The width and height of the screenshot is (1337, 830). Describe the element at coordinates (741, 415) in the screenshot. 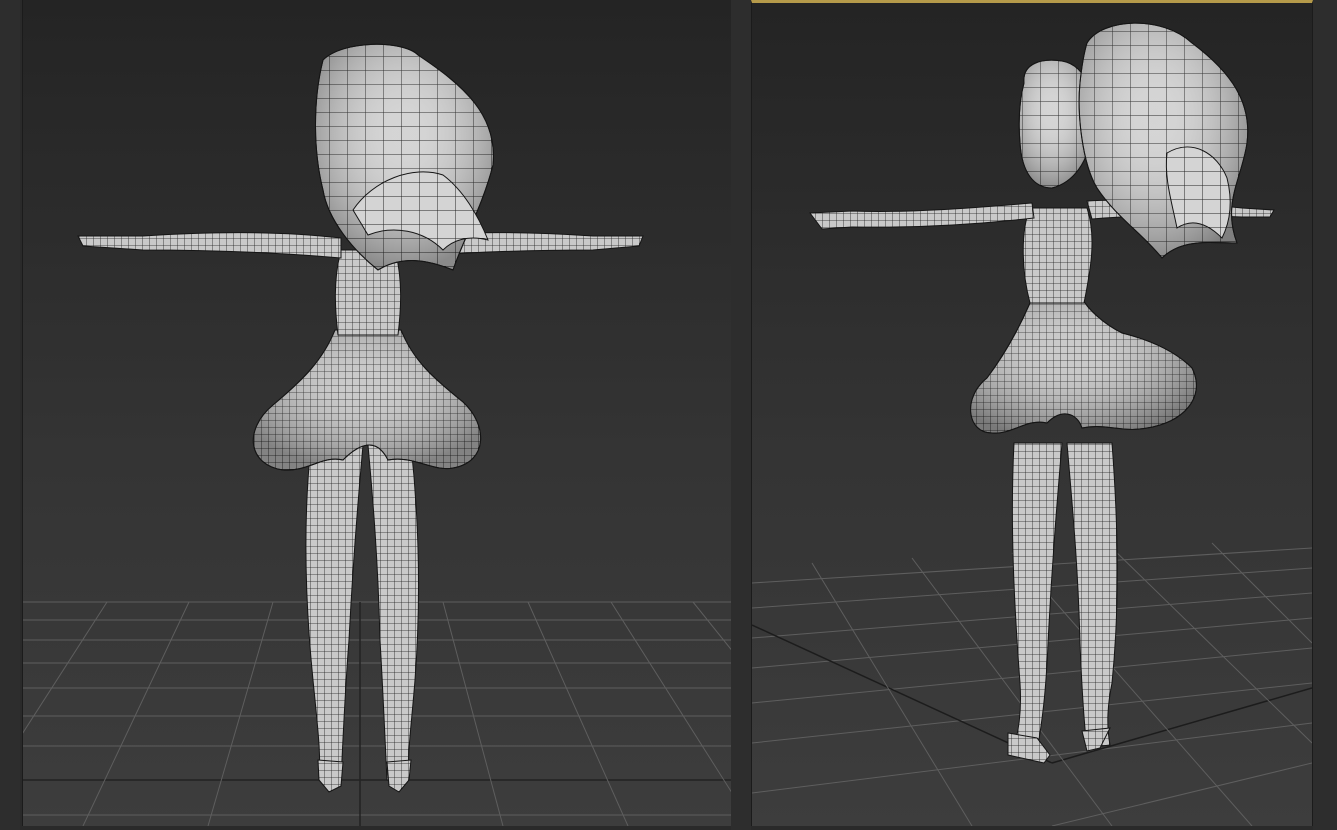

I see `viewport-splitter` at that location.